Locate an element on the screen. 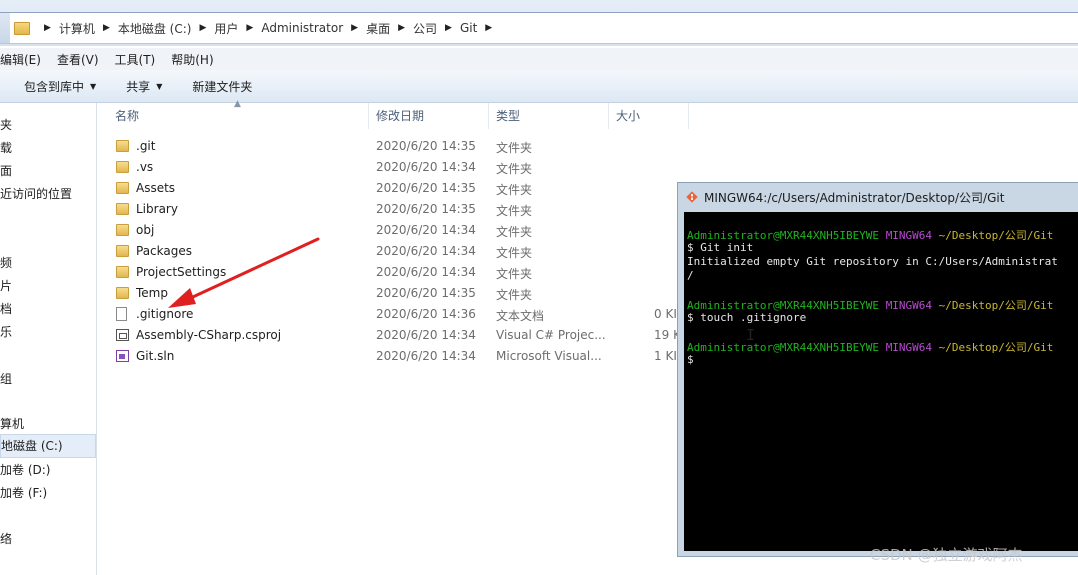 The height and width of the screenshot is (575, 1078). include-library-button: 包含到库中 ▼ is located at coordinates (60, 86).